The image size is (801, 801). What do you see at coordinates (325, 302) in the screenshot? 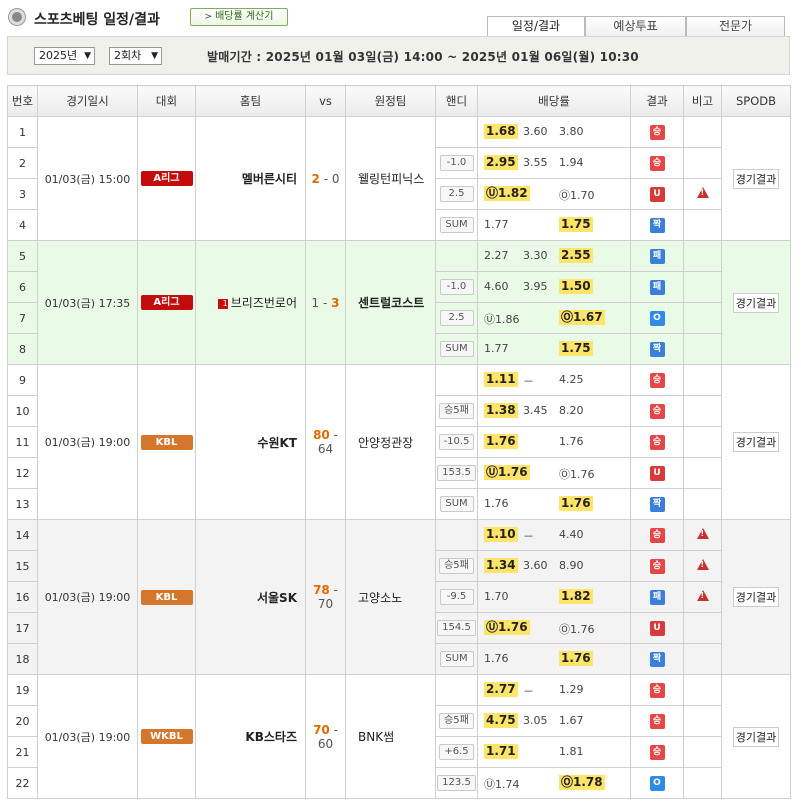
I see `score-cell: 1 - 3` at bounding box center [325, 302].